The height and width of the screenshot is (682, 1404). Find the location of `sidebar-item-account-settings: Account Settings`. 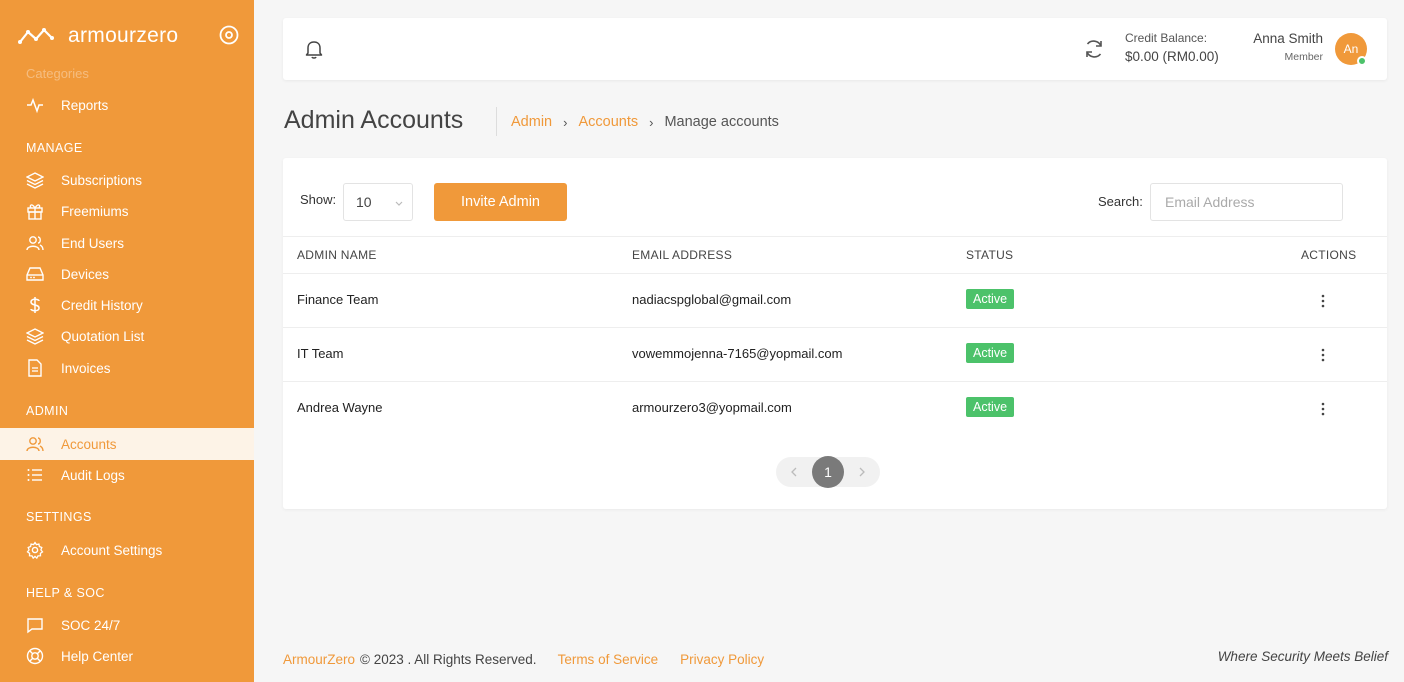

sidebar-item-account-settings: Account Settings is located at coordinates (127, 550).